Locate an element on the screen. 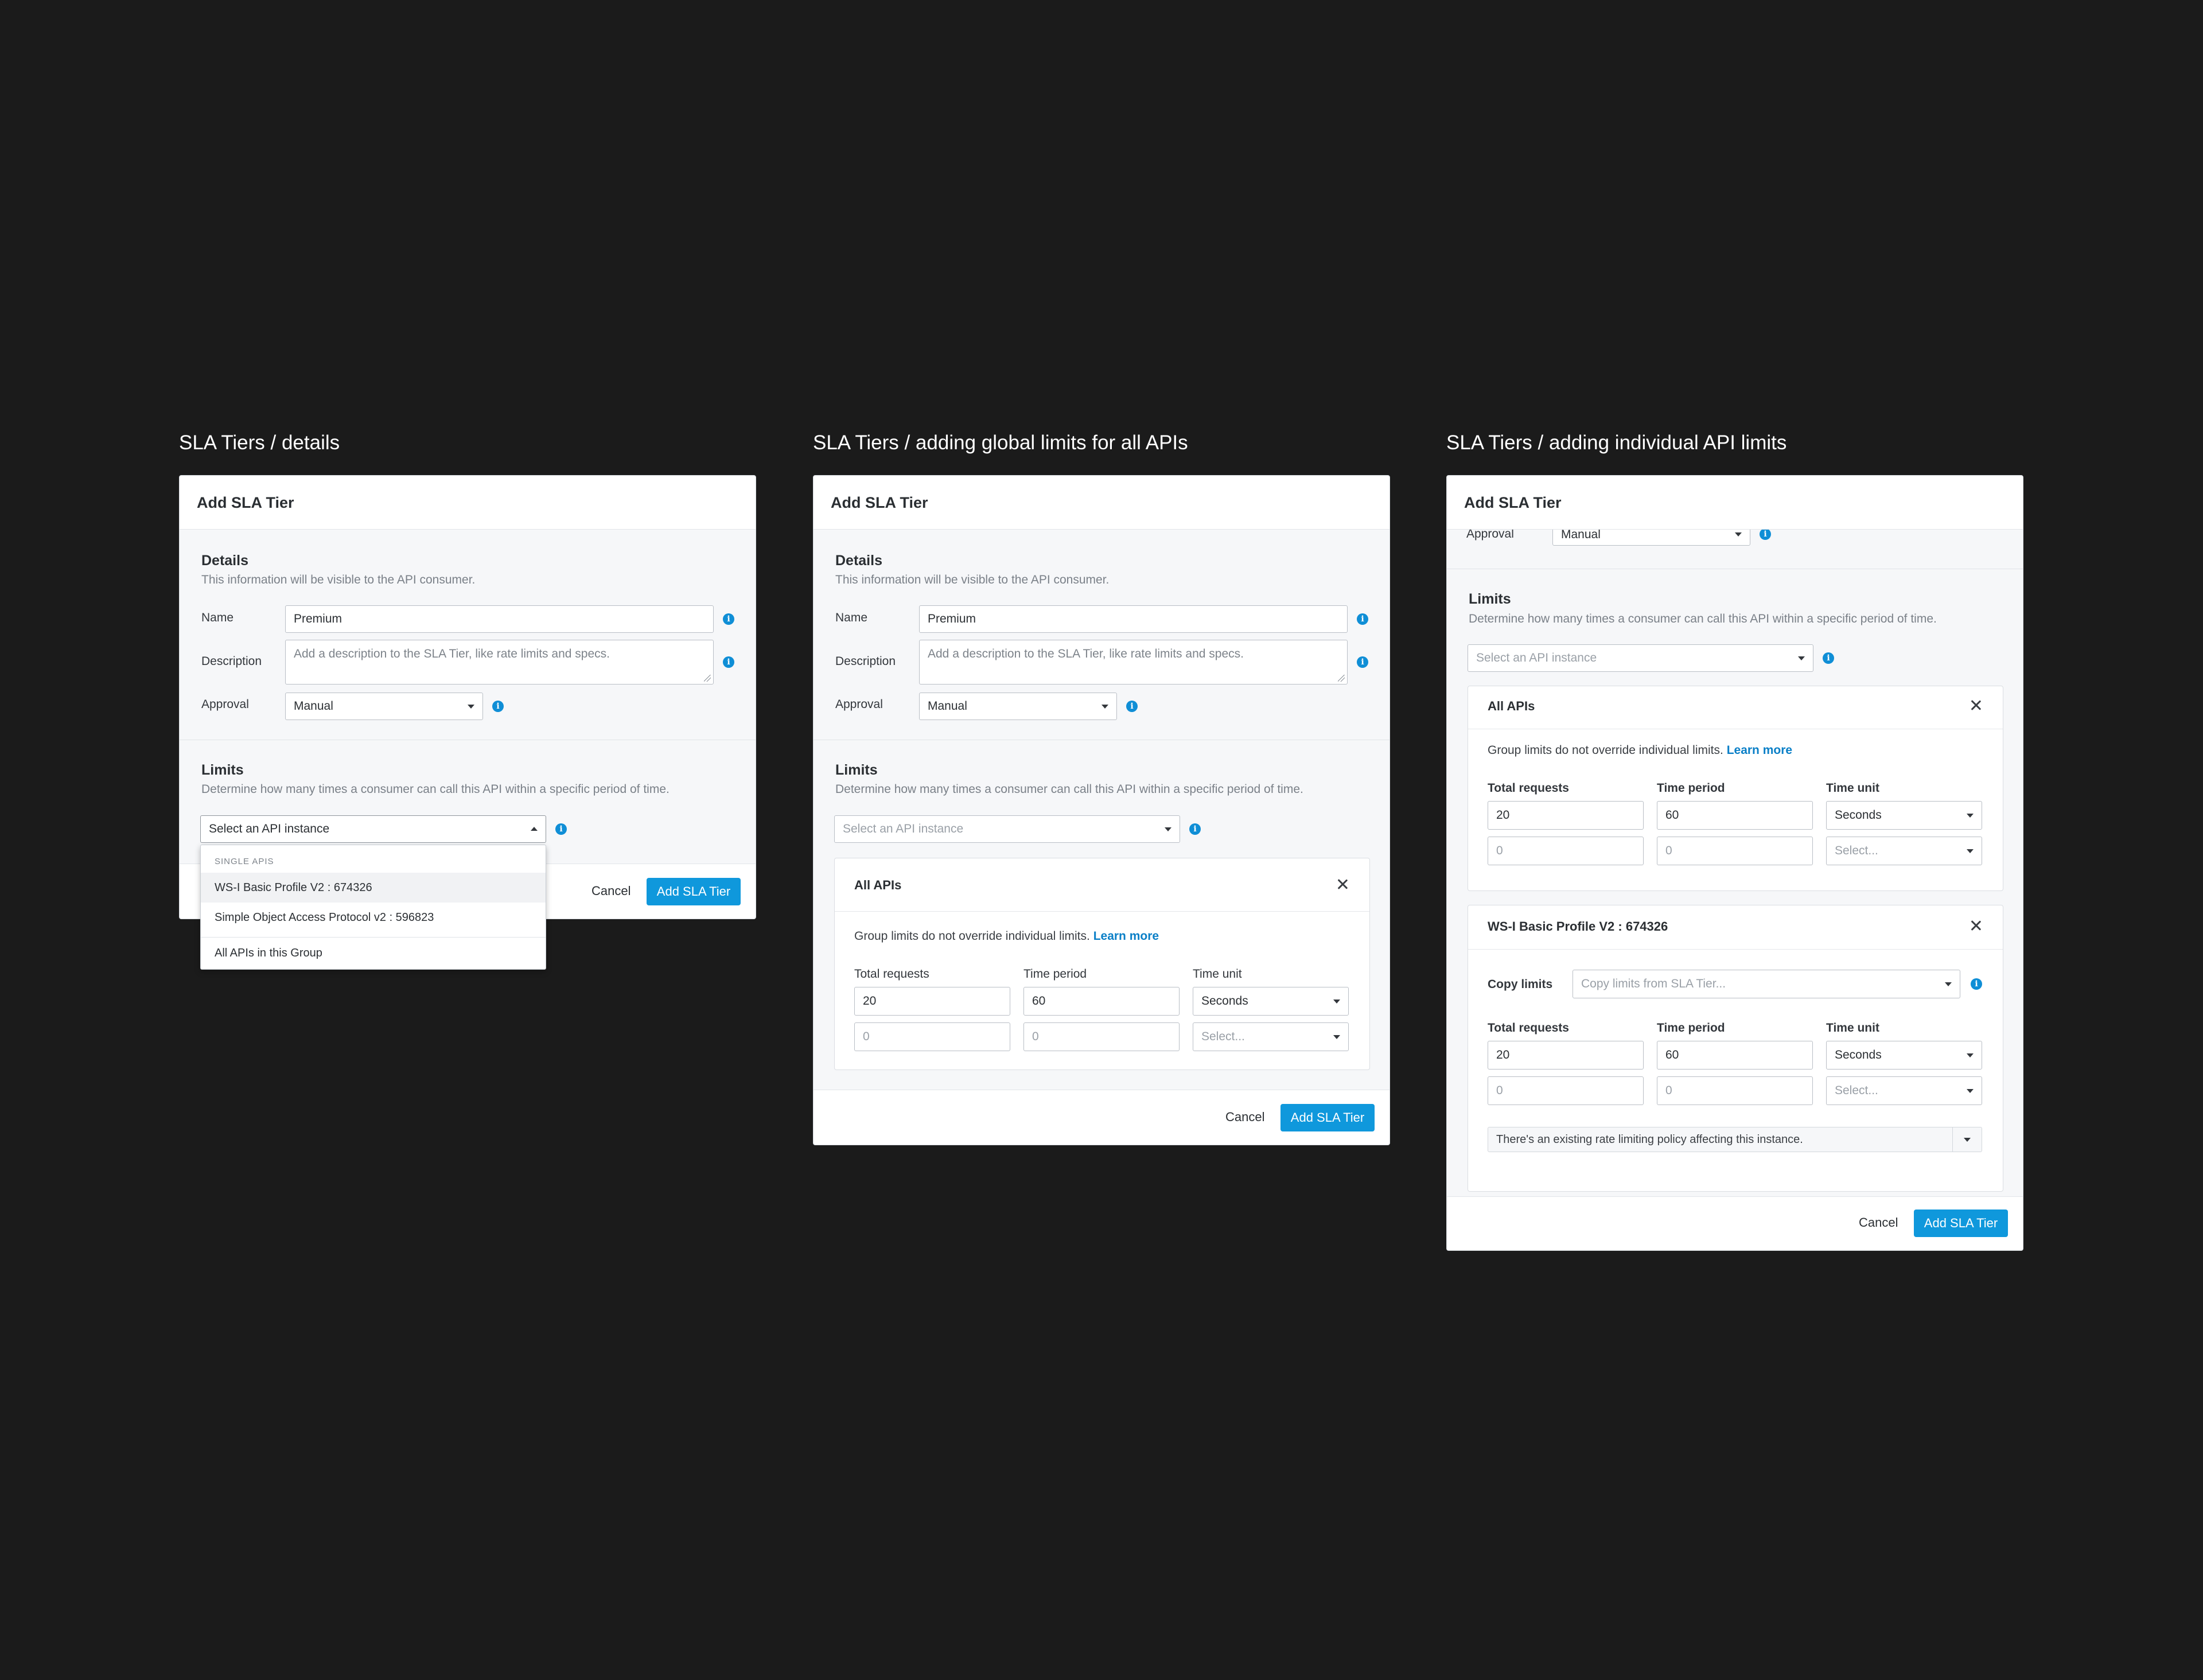 This screenshot has height=1680, width=2203. limits-section-title: Limits is located at coordinates (1490, 599).